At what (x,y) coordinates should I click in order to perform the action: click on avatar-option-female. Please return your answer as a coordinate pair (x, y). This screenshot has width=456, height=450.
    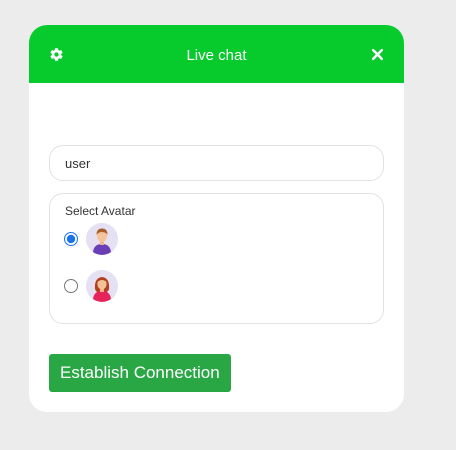
    Looking at the image, I should click on (91, 286).